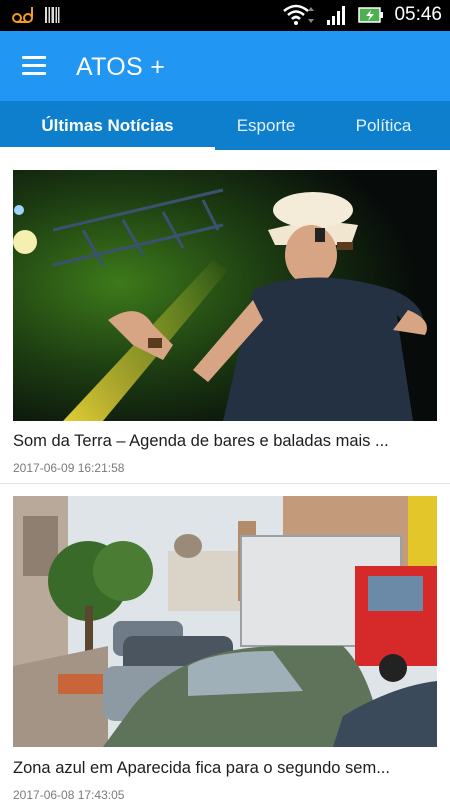 This screenshot has height=800, width=450. I want to click on hamburger-menu-icon, so click(35, 66).